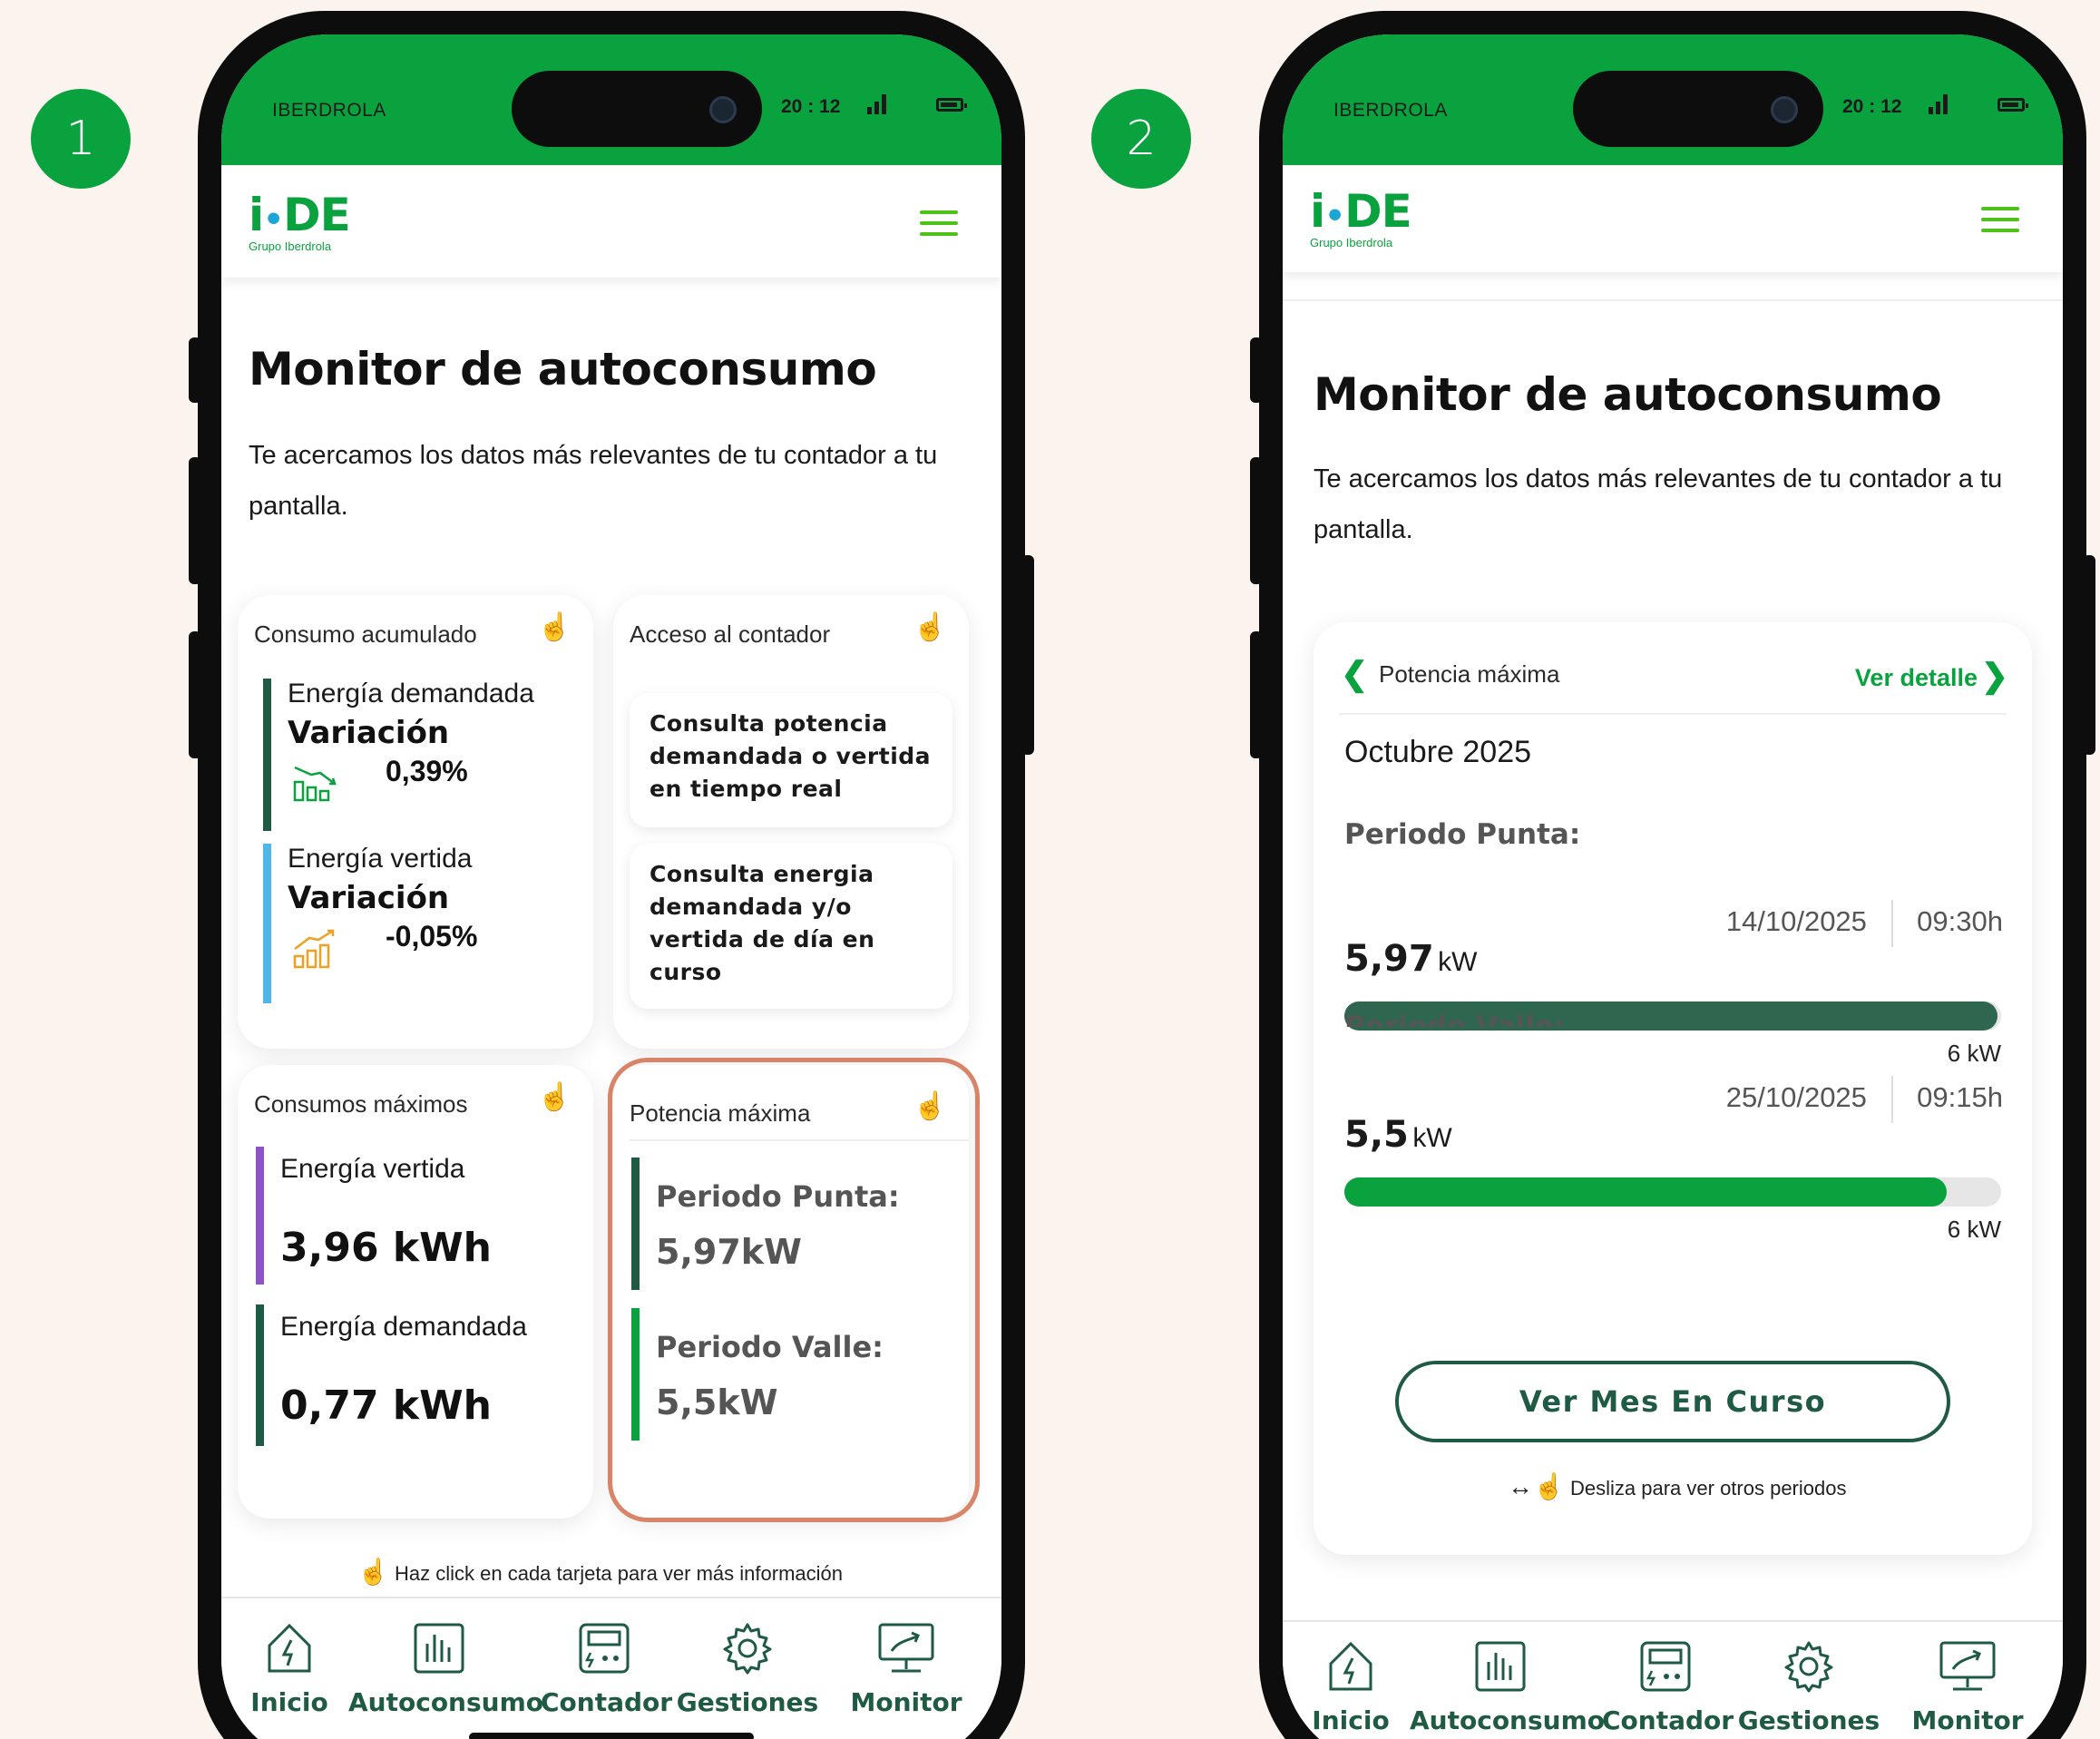 This screenshot has width=2100, height=1739. What do you see at coordinates (1458, 962) in the screenshot?
I see `punta-unit: kW` at bounding box center [1458, 962].